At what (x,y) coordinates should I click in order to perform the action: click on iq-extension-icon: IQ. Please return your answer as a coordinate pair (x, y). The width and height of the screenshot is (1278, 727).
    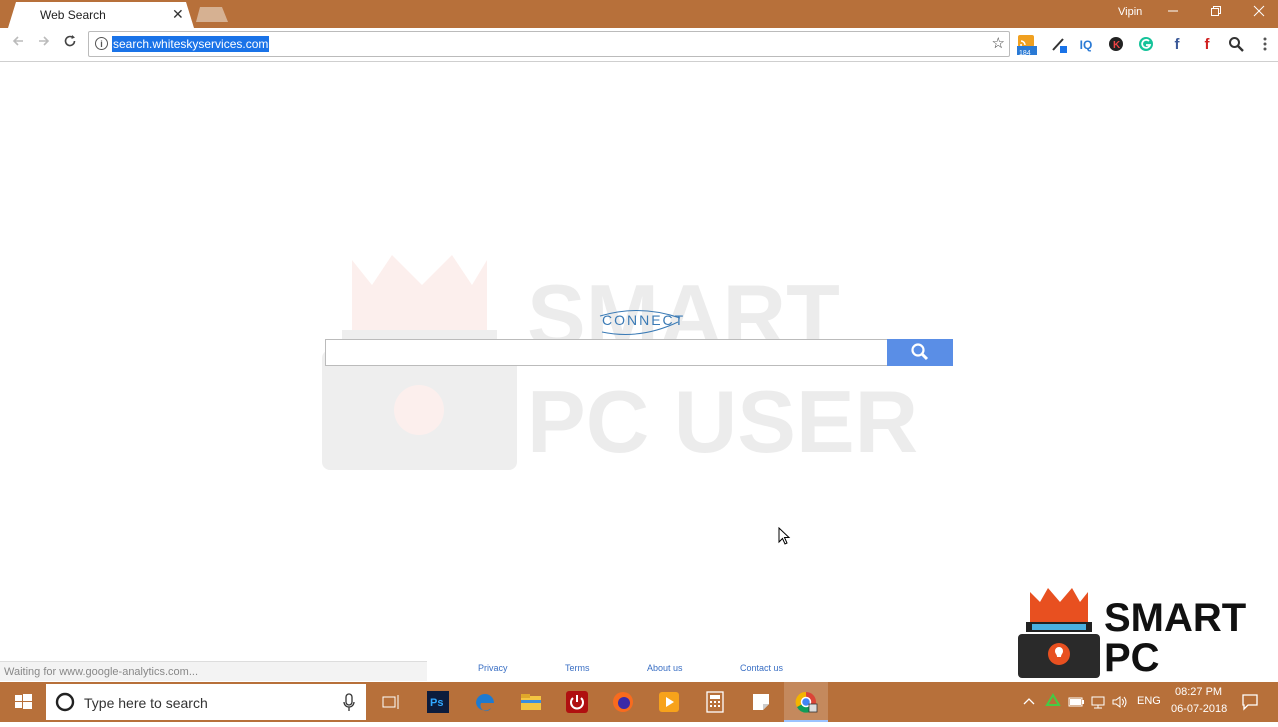
    Looking at the image, I should click on (1086, 45).